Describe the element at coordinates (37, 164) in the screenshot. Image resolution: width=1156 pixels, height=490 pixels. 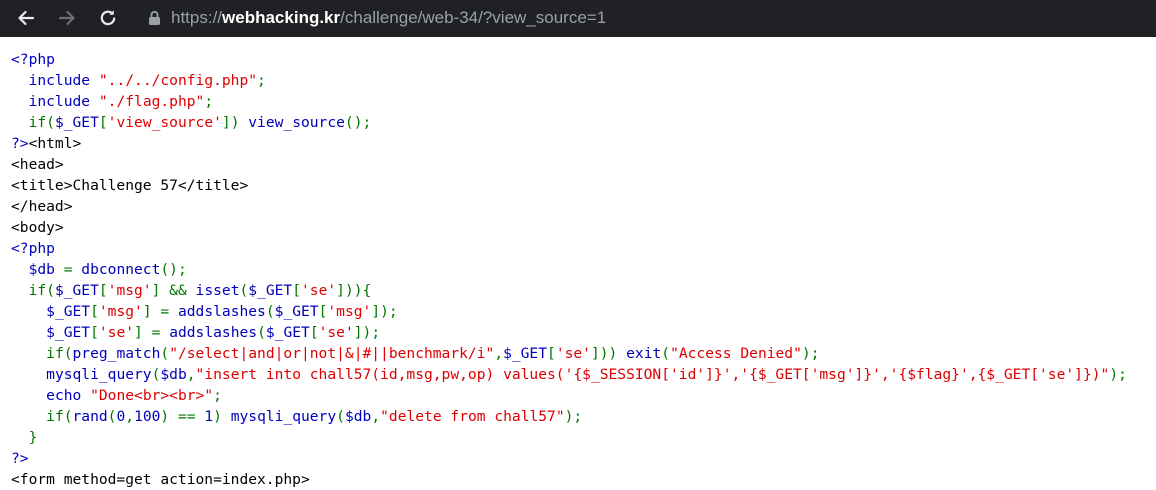
I see `code-line: <head>` at that location.